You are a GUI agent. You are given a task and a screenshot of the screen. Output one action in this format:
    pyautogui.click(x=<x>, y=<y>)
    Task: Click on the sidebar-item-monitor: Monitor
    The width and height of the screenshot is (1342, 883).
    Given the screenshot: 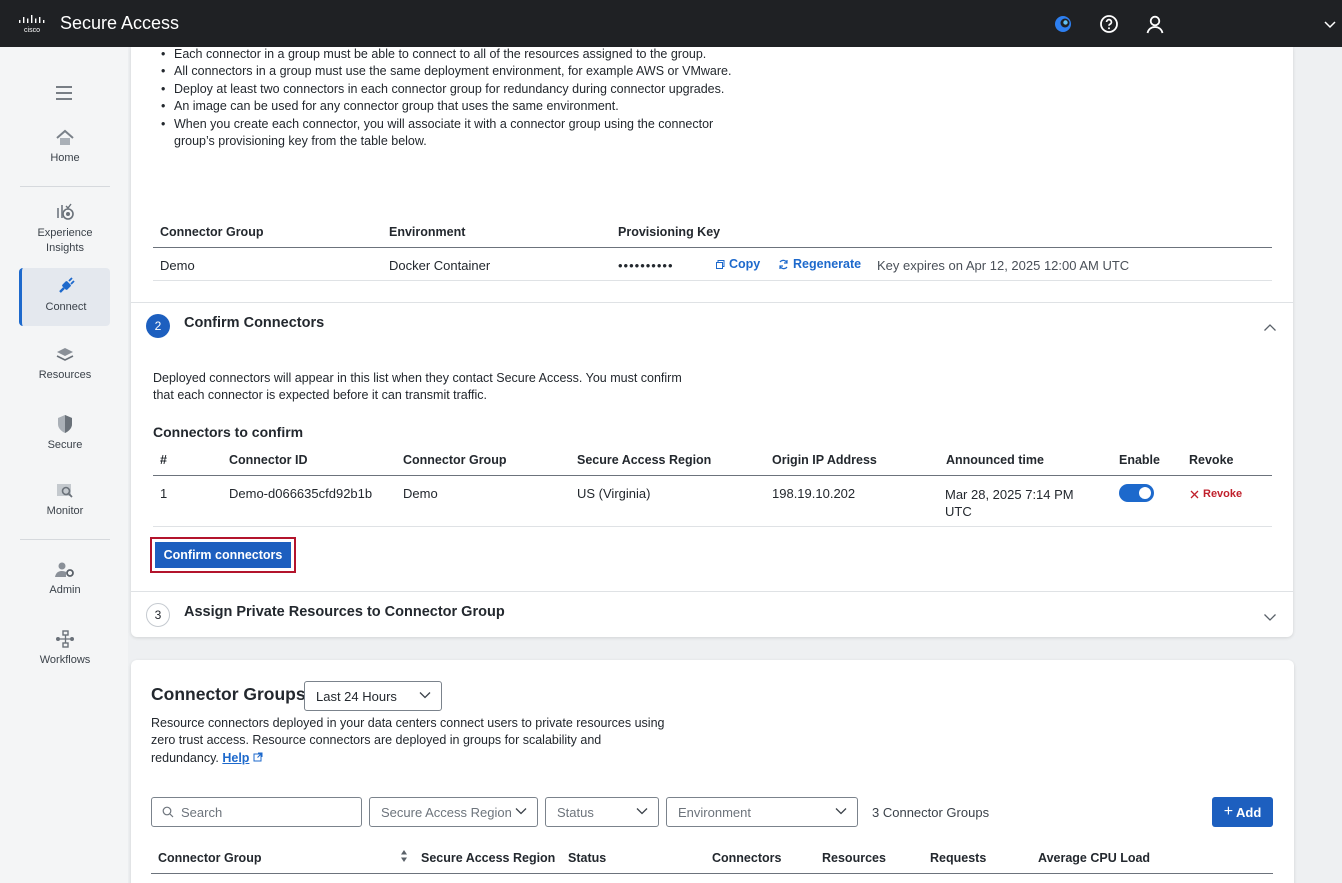 What is the action you would take?
    pyautogui.click(x=65, y=500)
    